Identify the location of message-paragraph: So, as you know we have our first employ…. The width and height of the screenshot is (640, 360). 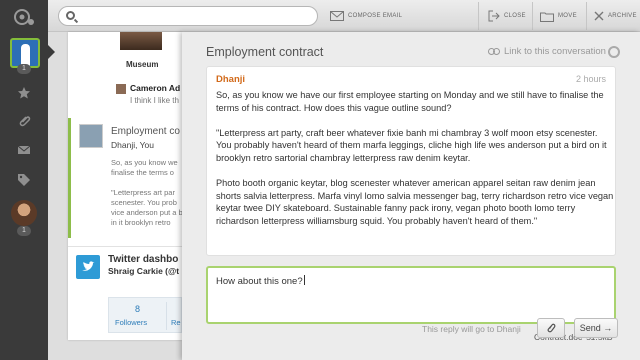
(413, 101).